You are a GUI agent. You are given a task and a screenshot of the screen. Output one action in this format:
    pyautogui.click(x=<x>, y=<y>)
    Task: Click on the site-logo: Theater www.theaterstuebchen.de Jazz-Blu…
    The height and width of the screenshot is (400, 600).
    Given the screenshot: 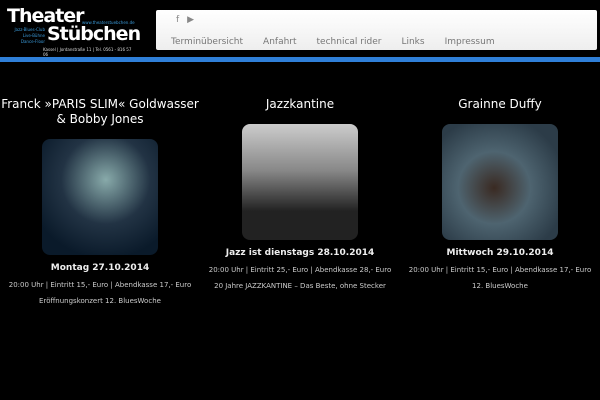 What is the action you would take?
    pyautogui.click(x=73, y=31)
    